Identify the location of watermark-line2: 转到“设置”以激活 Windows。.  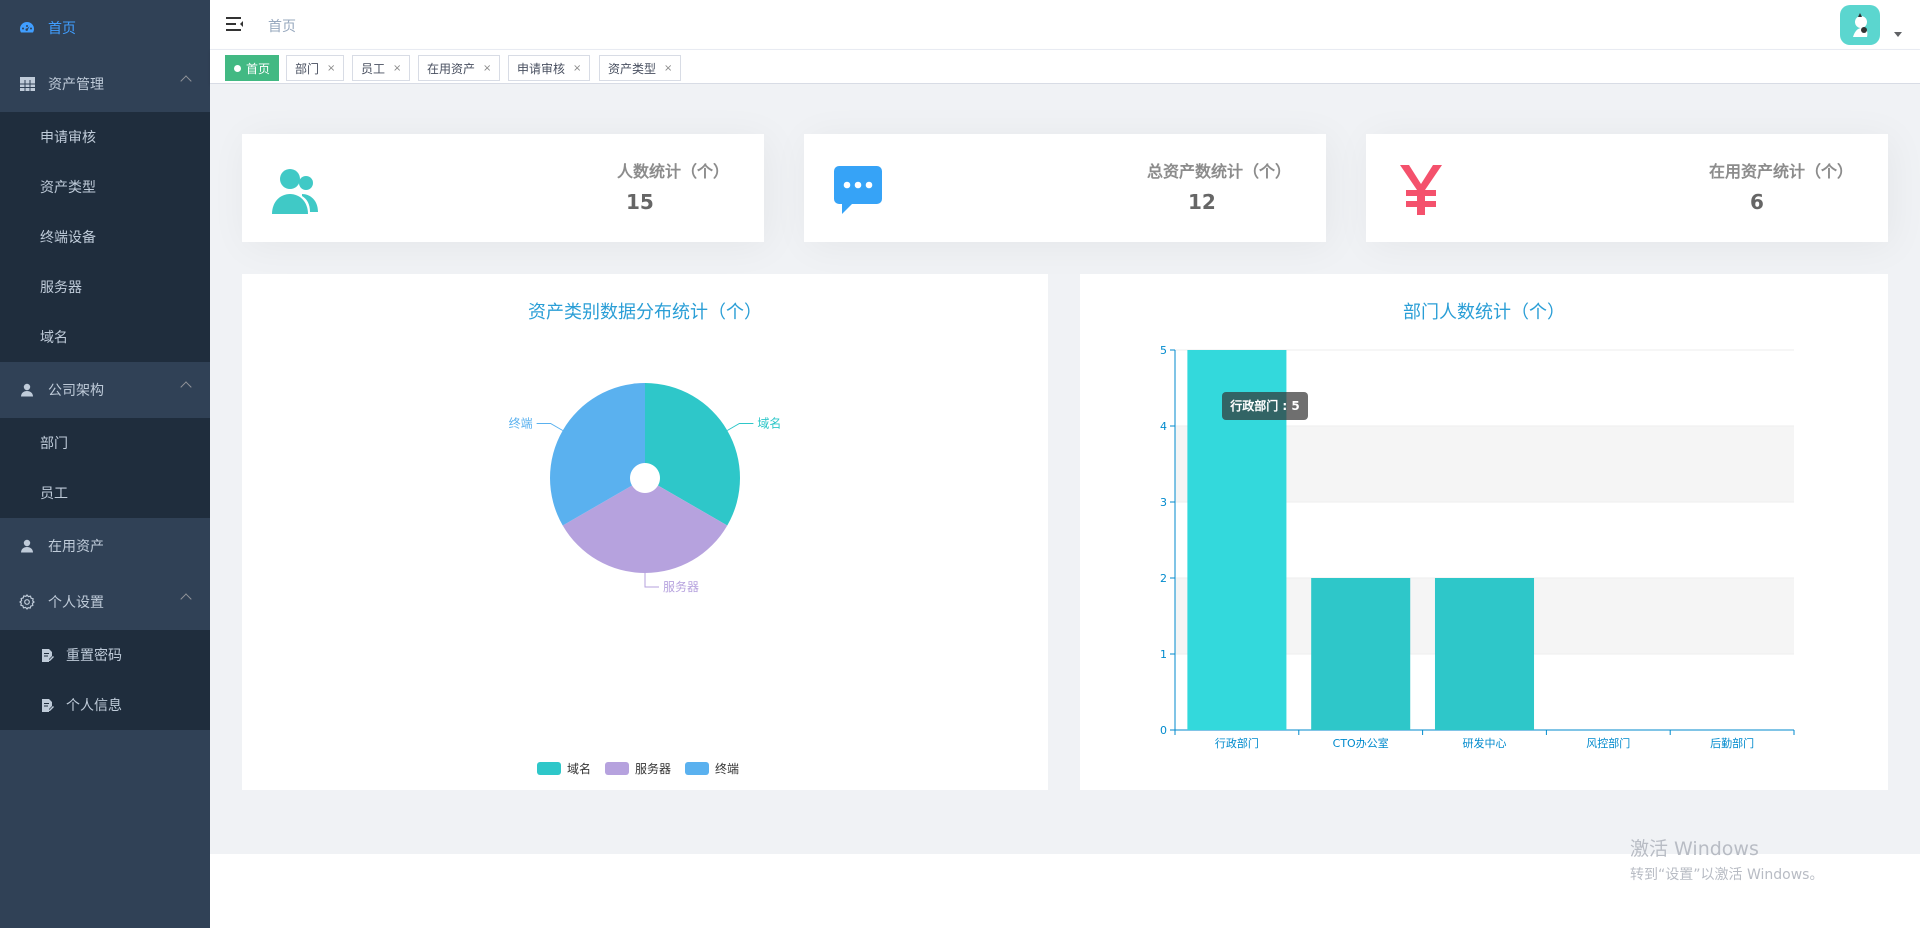
(1727, 875).